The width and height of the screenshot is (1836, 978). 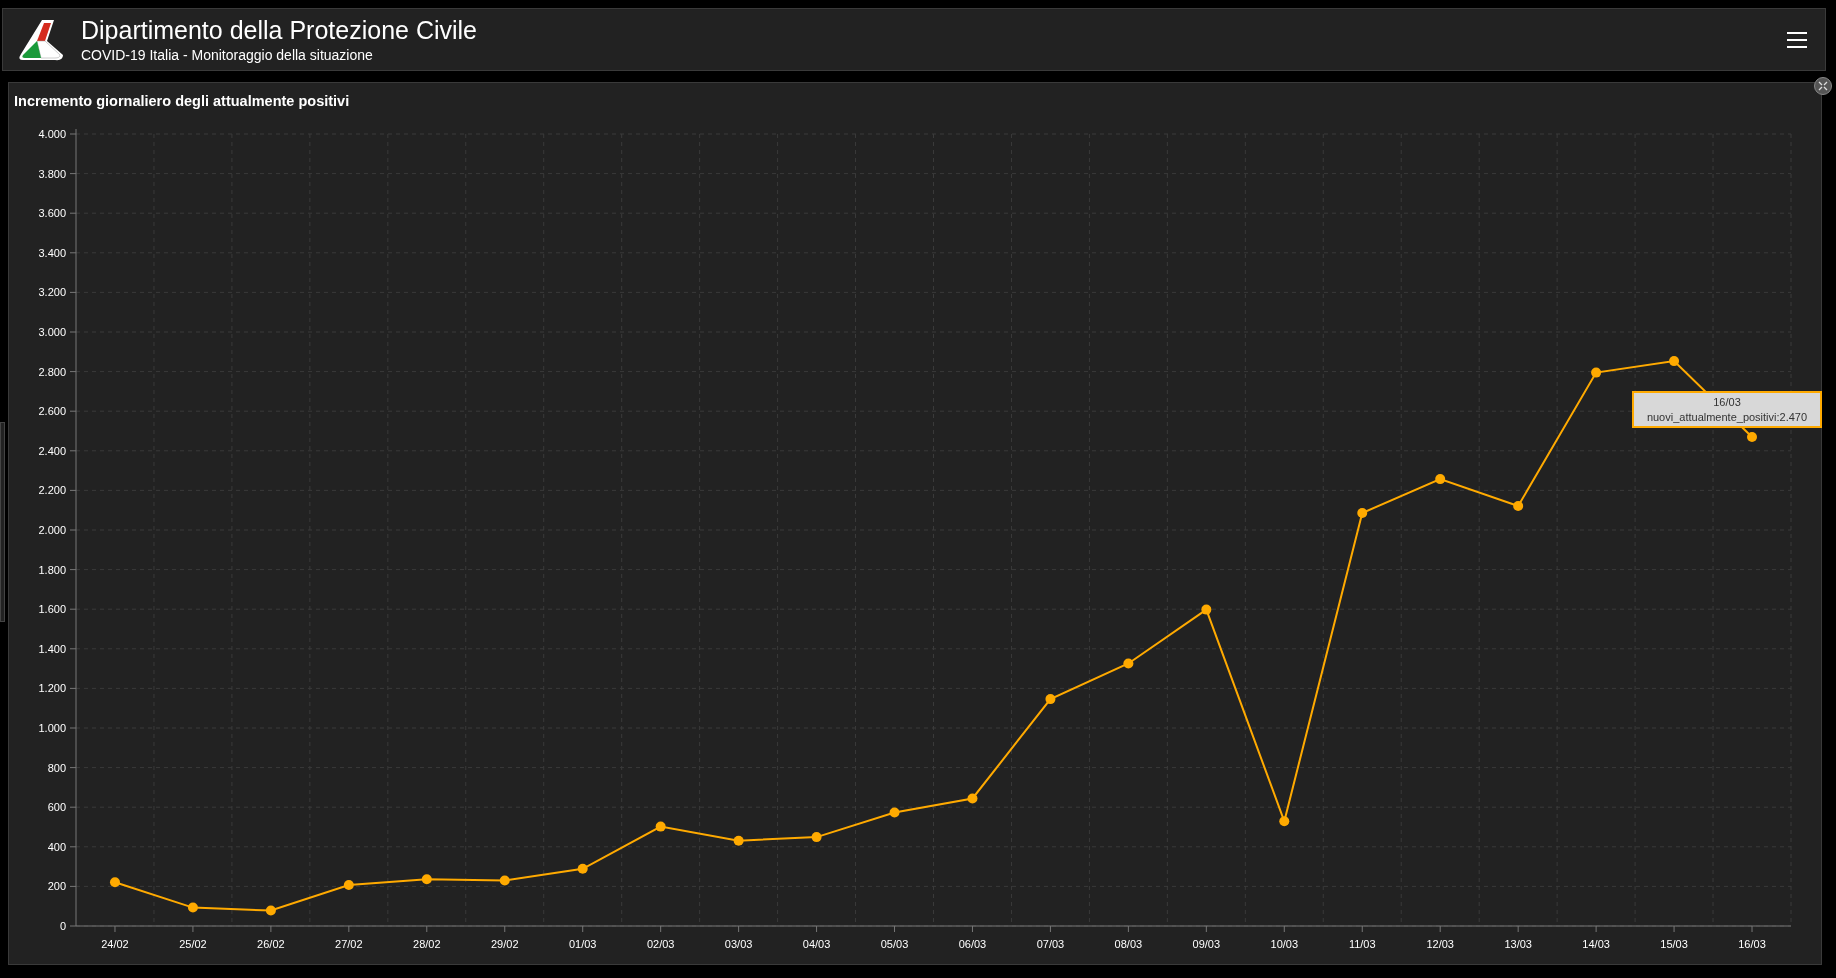 I want to click on x-tick-label: 28/02, so click(x=427, y=944).